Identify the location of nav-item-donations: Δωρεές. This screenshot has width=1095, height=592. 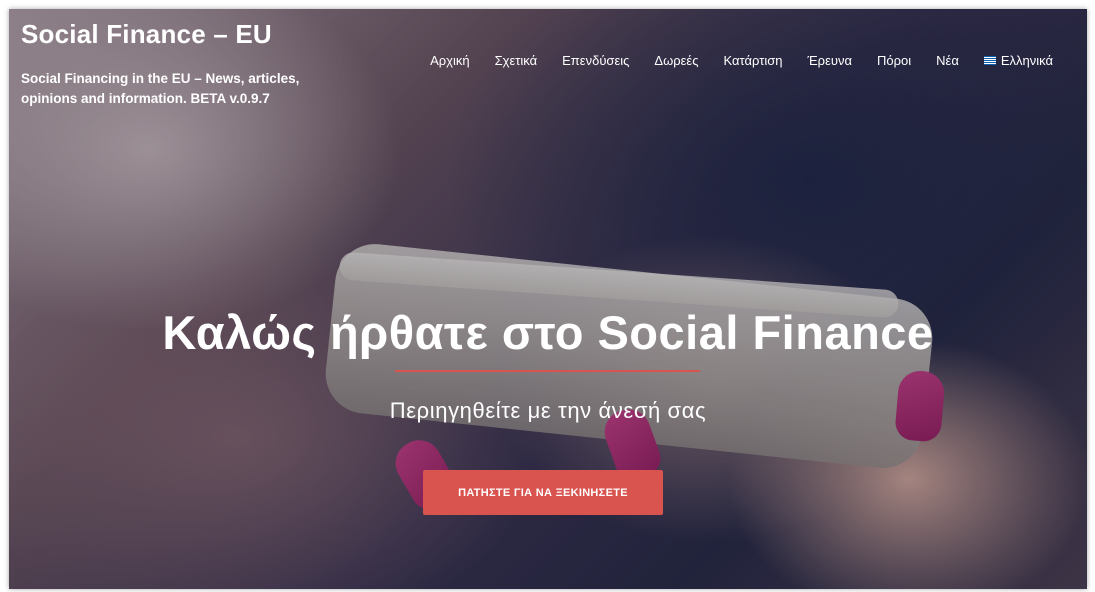
(676, 60).